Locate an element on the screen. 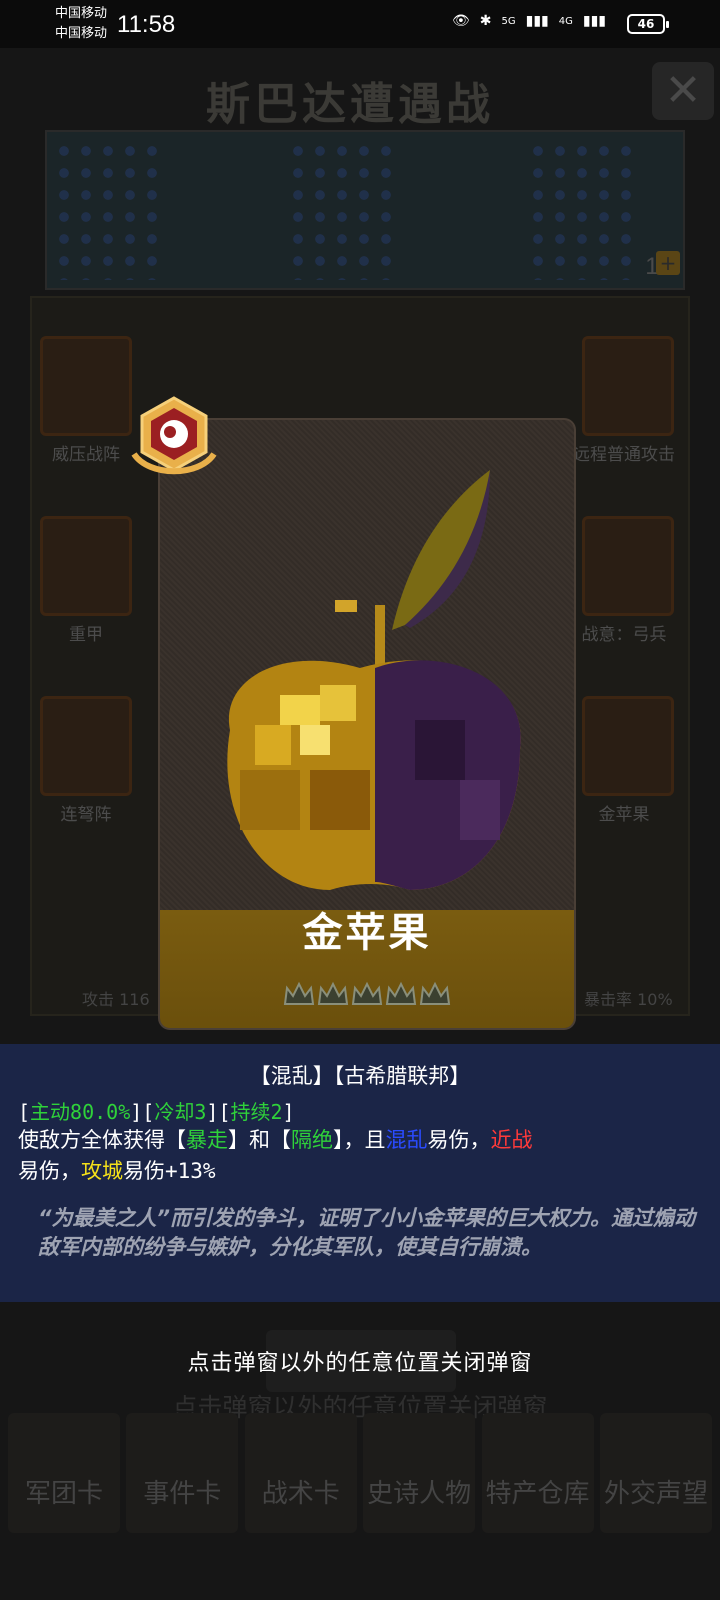 The height and width of the screenshot is (1600, 720). card-rating is located at coordinates (370, 995).